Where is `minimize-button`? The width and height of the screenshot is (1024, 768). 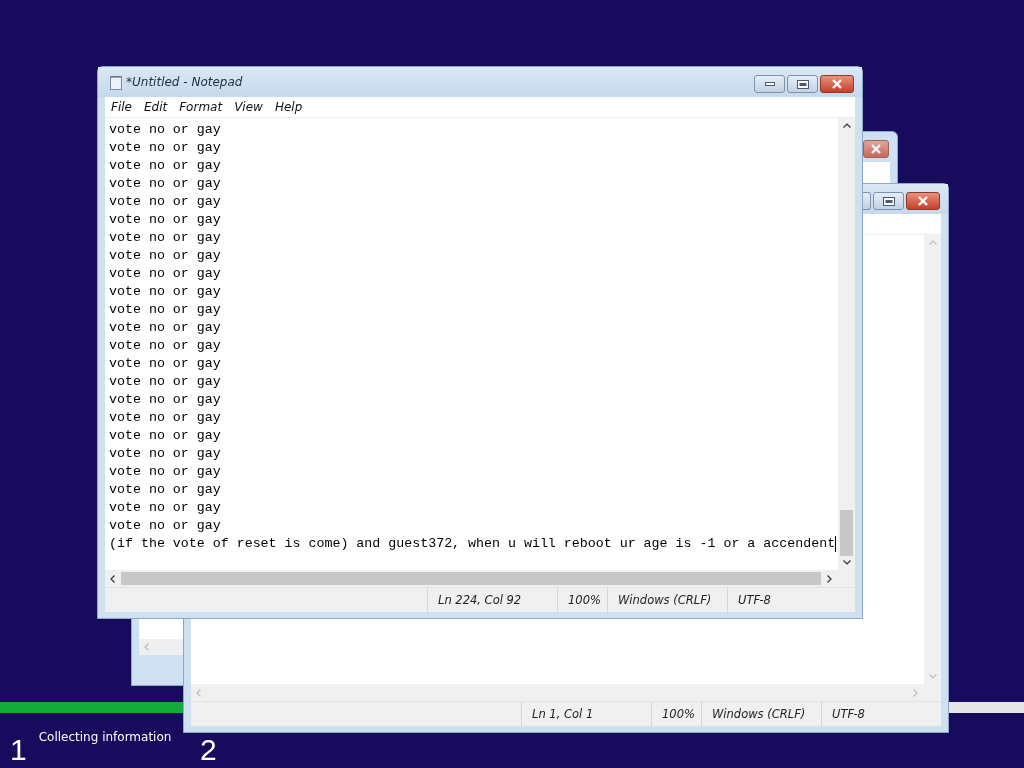 minimize-button is located at coordinates (769, 84).